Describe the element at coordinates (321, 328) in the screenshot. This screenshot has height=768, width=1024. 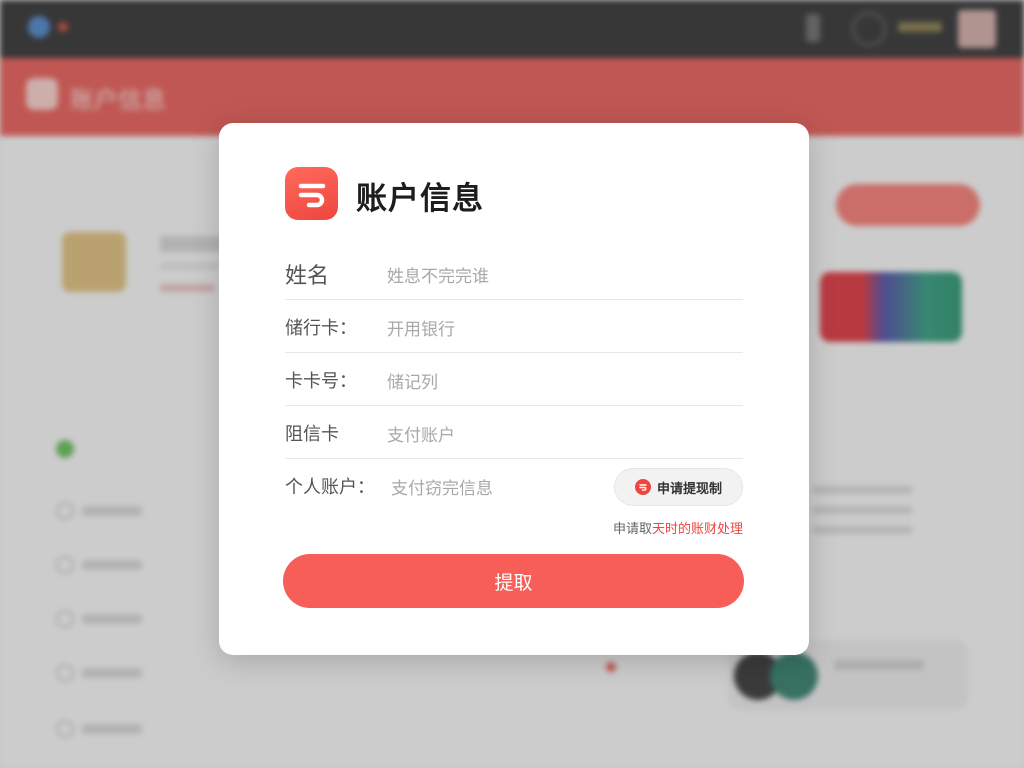
I see `field-label: 储行卡：` at that location.